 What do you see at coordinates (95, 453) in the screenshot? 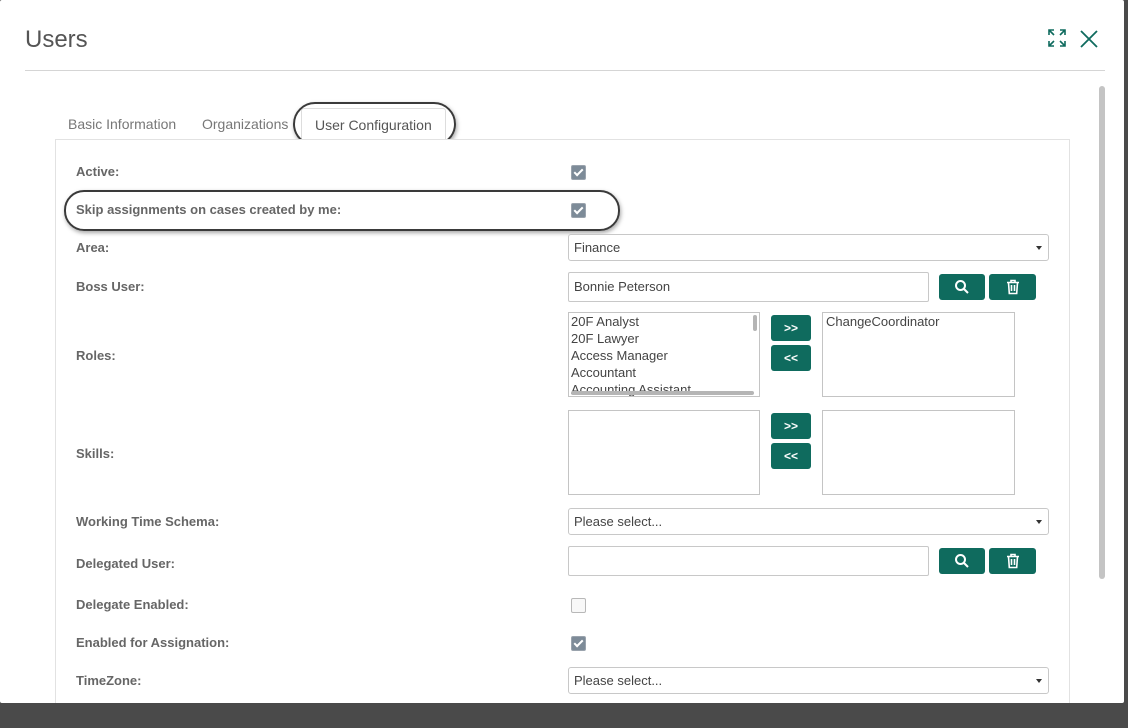
I see `skills-label: Skills:` at bounding box center [95, 453].